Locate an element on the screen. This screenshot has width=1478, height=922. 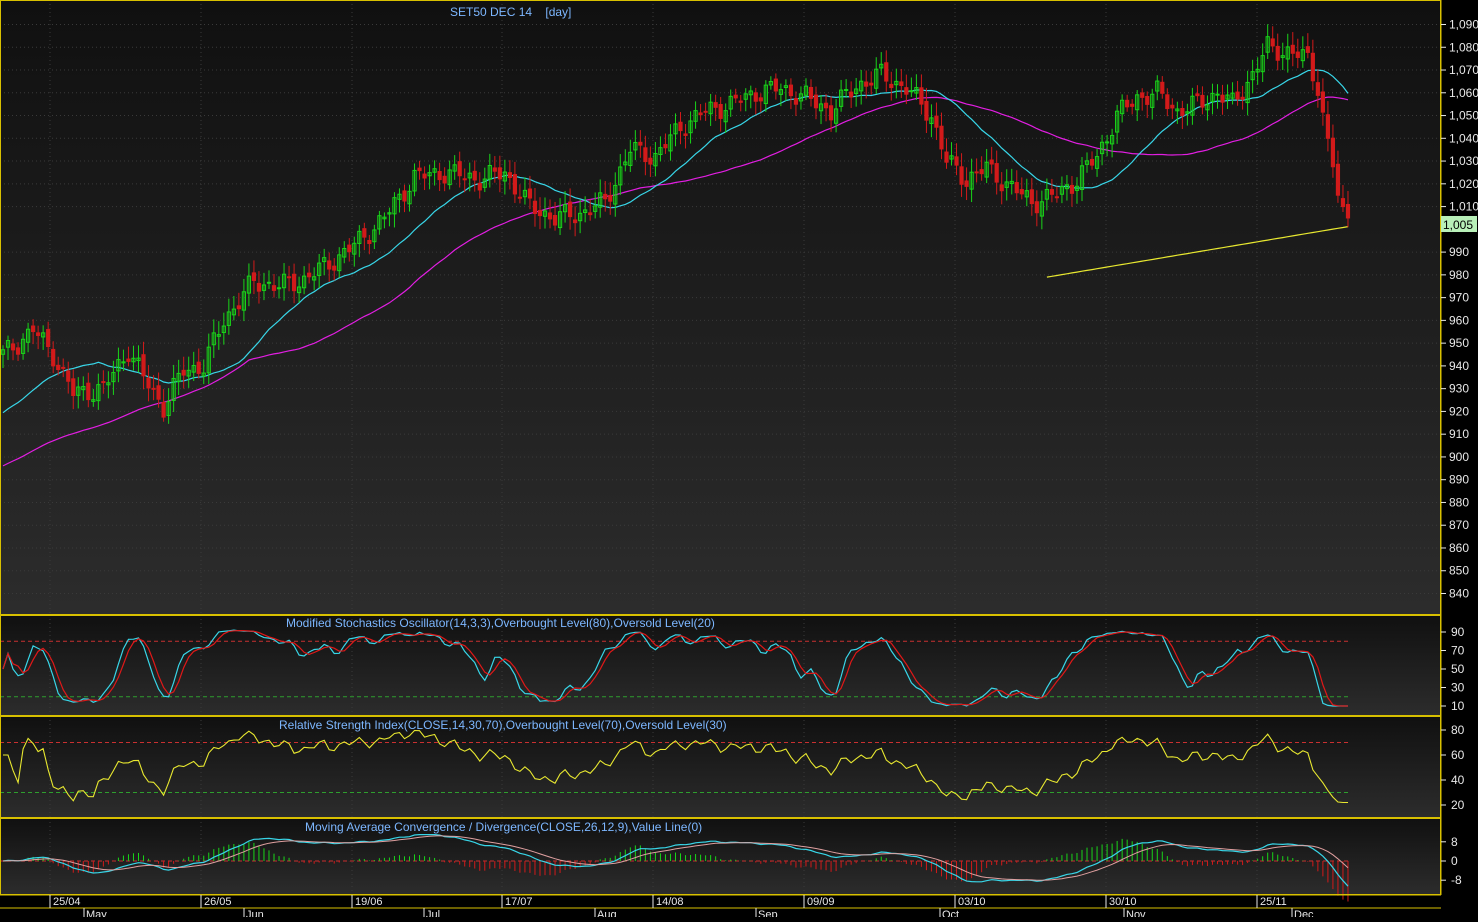
price-tick-label: 850 is located at coordinates (1459, 571).